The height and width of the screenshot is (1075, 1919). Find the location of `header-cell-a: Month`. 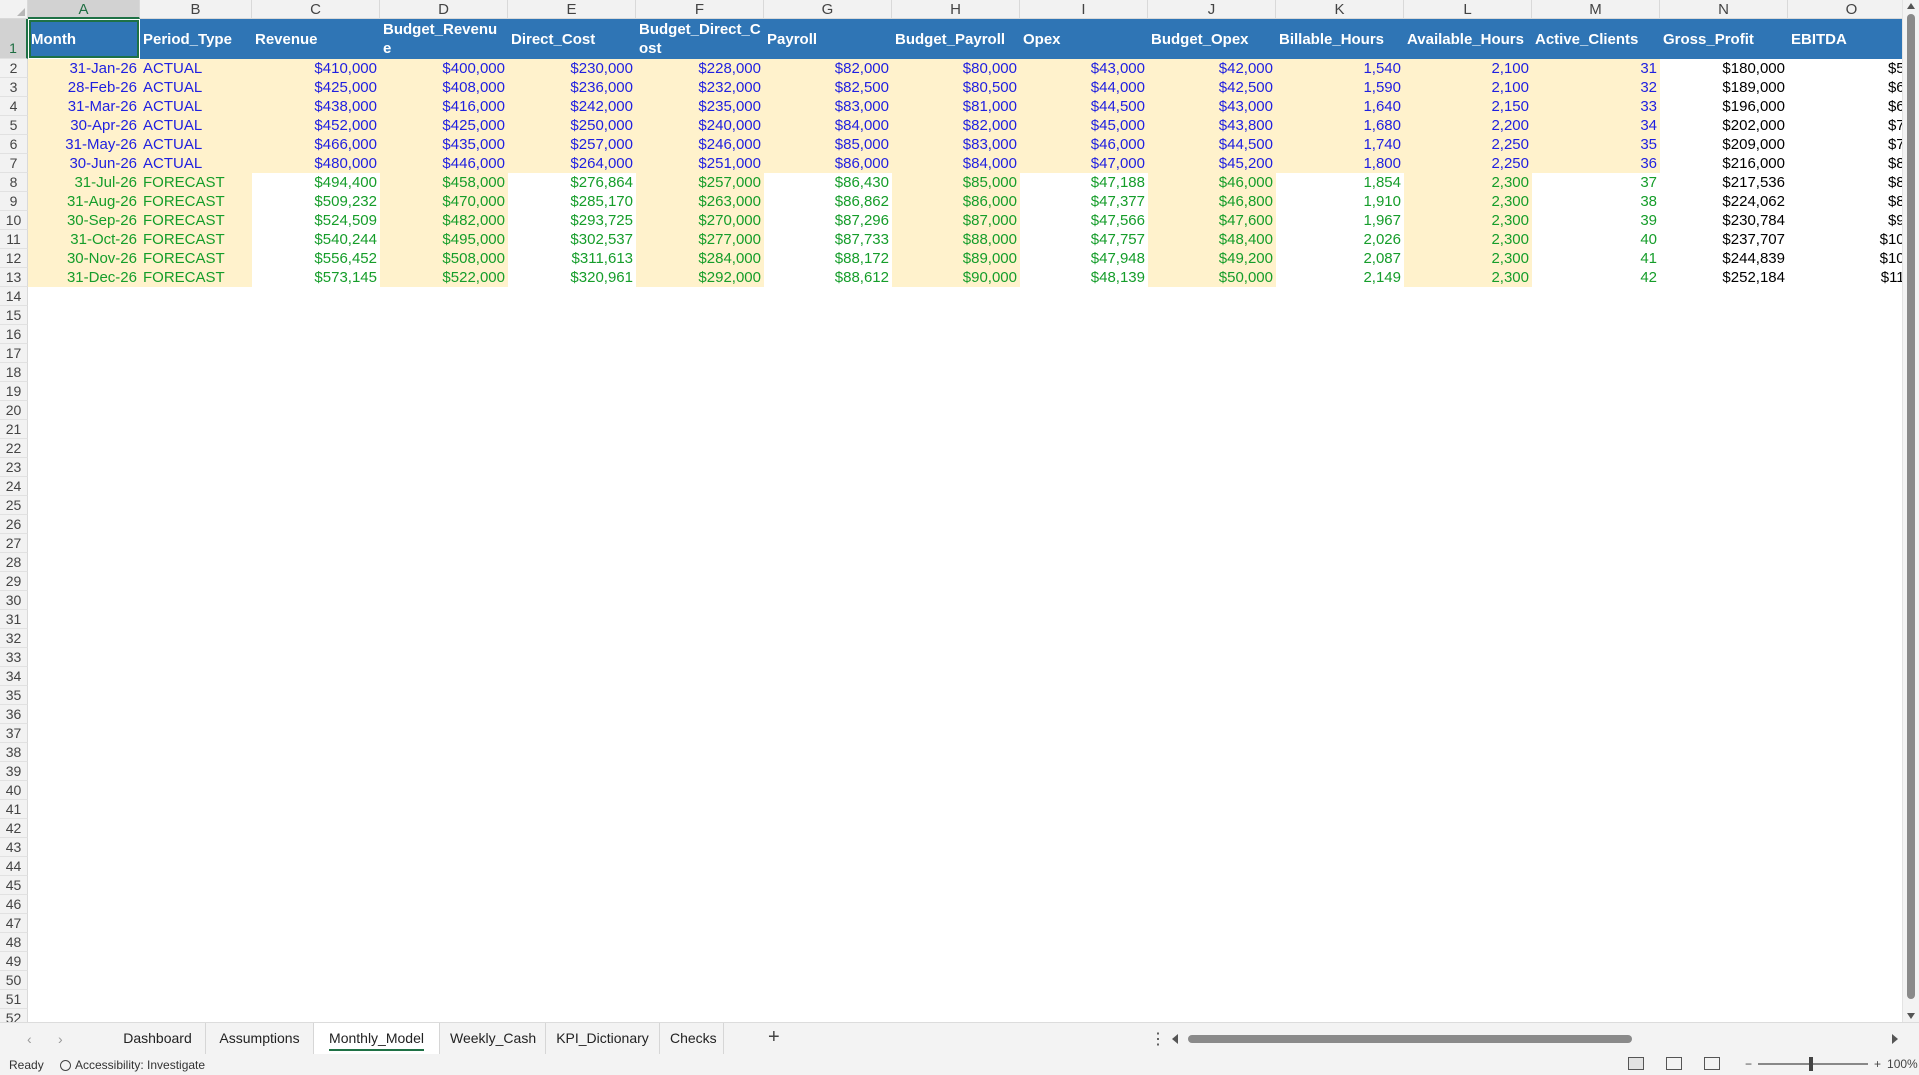

header-cell-a: Month is located at coordinates (84, 39).